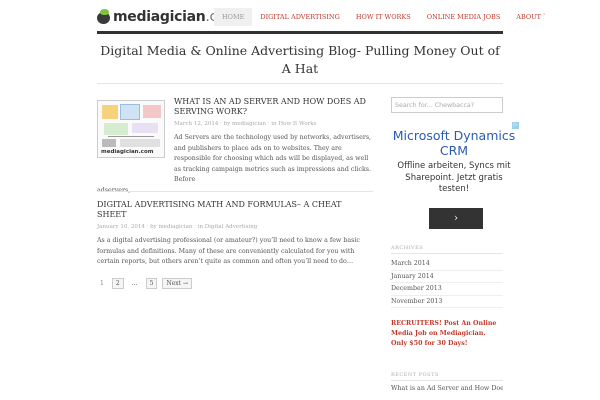 The width and height of the screenshot is (600, 400). I want to click on nav-home: Home, so click(233, 17).